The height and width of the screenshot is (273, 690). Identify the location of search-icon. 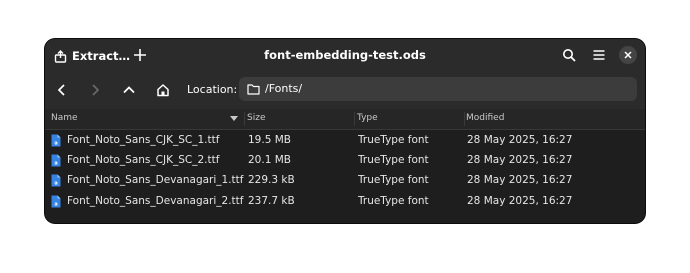
(569, 55).